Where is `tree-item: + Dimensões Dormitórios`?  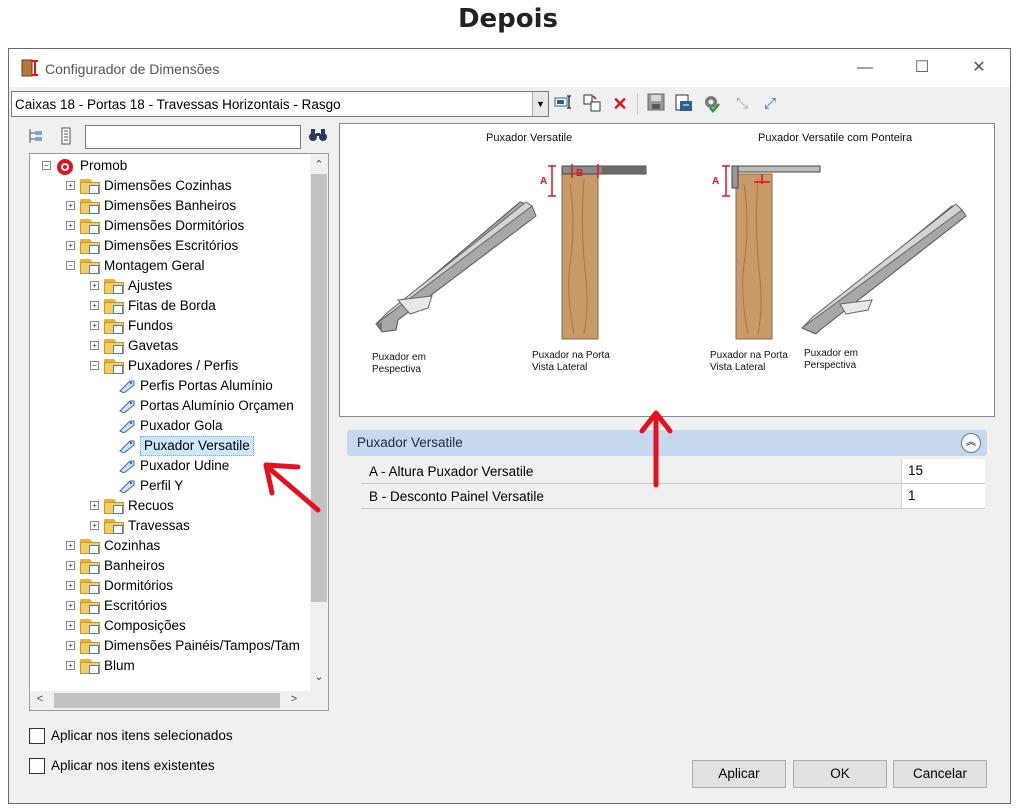 tree-item: + Dimensões Dormitórios is located at coordinates (170, 226).